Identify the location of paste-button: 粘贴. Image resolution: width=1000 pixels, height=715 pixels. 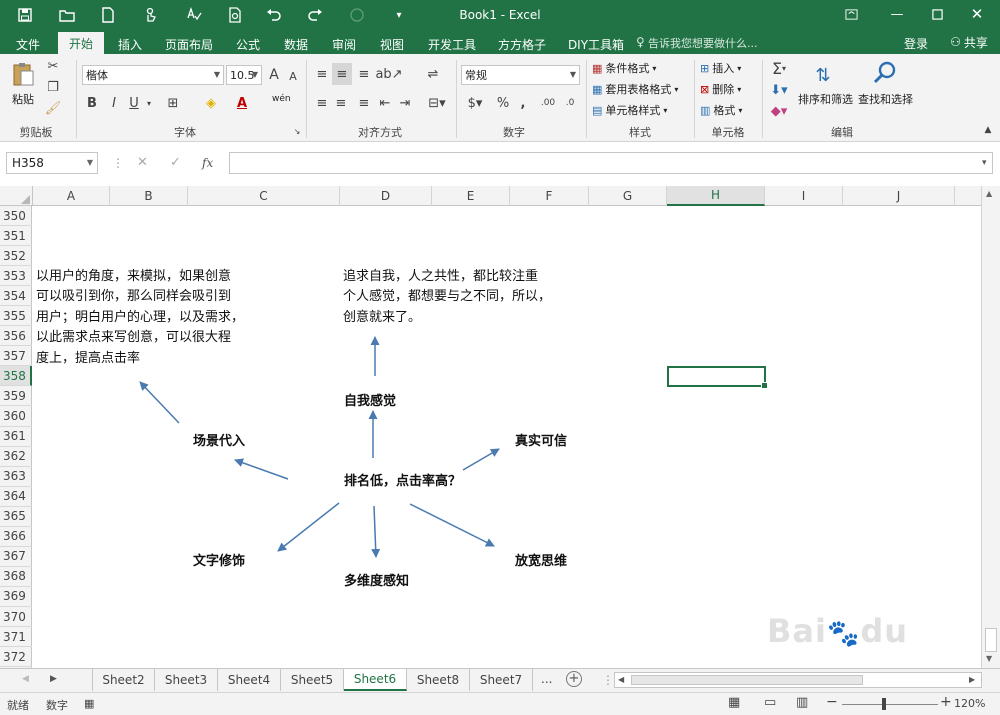
(23, 99).